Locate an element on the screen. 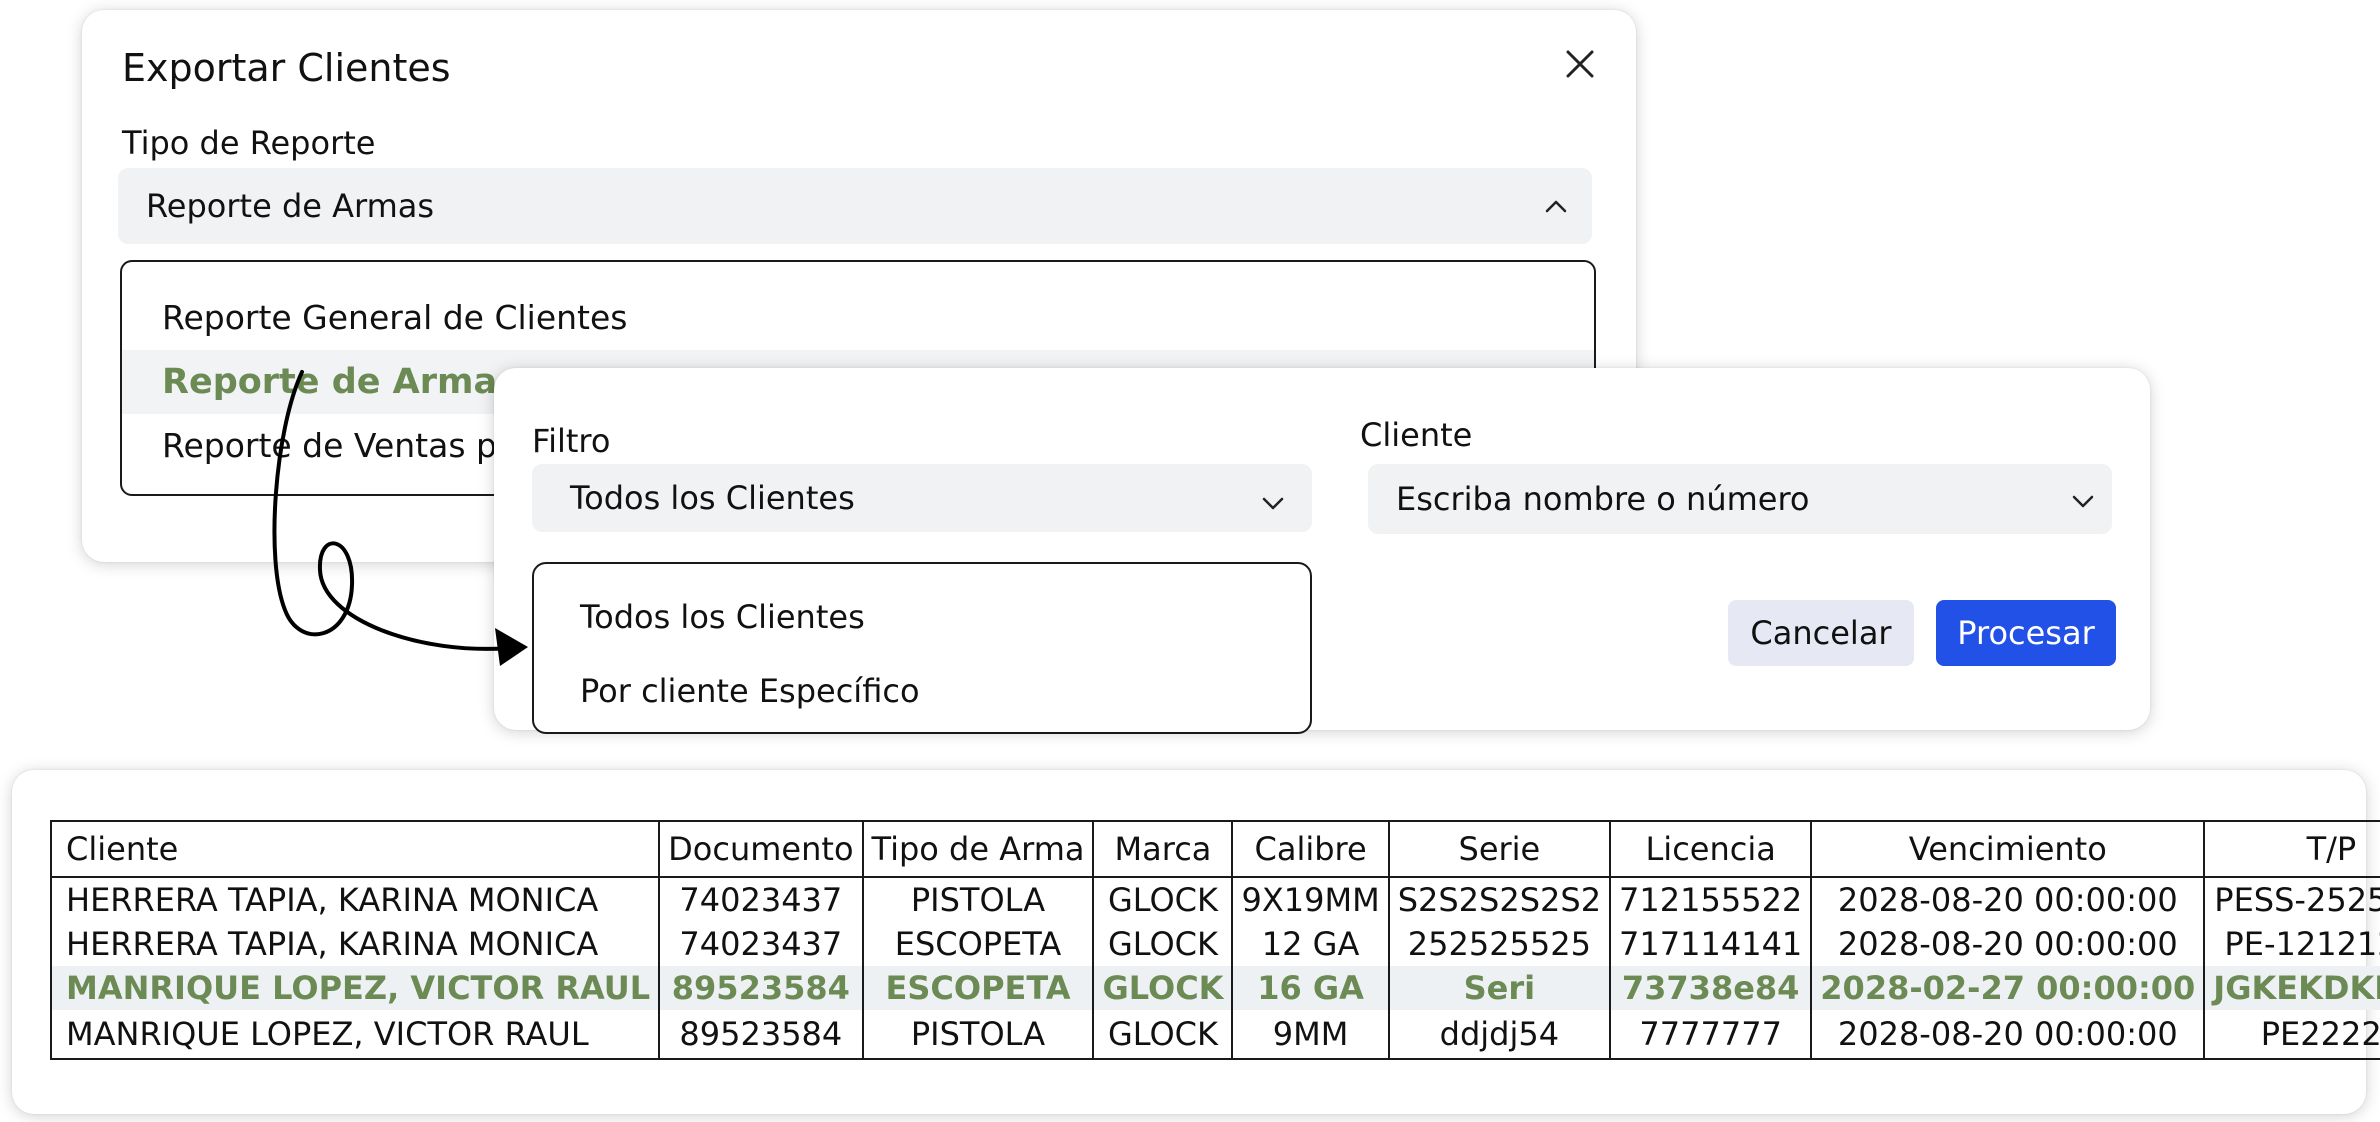 This screenshot has height=1122, width=2380. filtro-value: Todos los Clientes is located at coordinates (712, 498).